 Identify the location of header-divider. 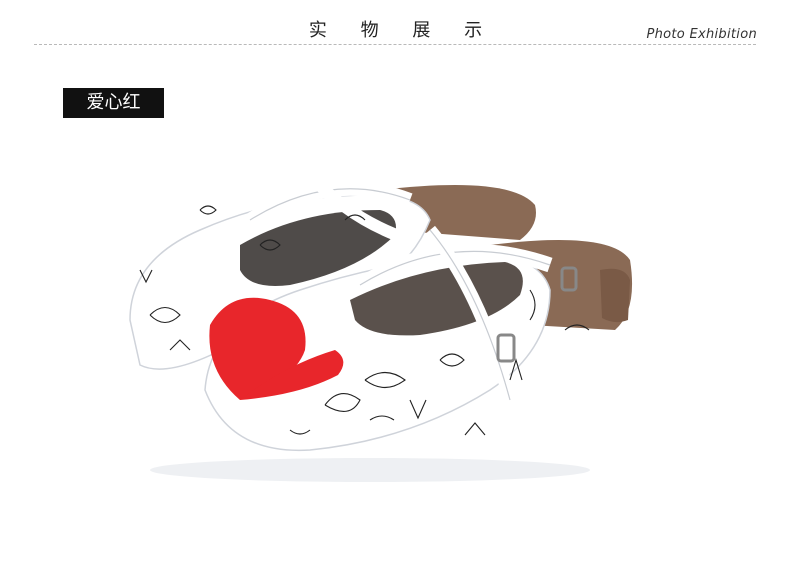
(395, 44).